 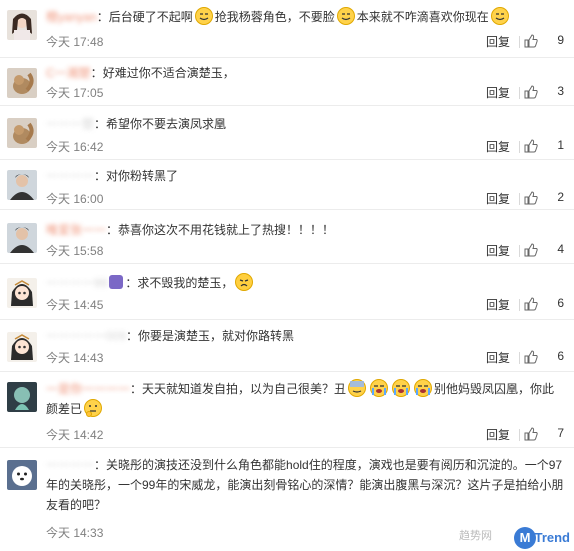 I want to click on username: 唯爱张一一, so click(x=76, y=230).